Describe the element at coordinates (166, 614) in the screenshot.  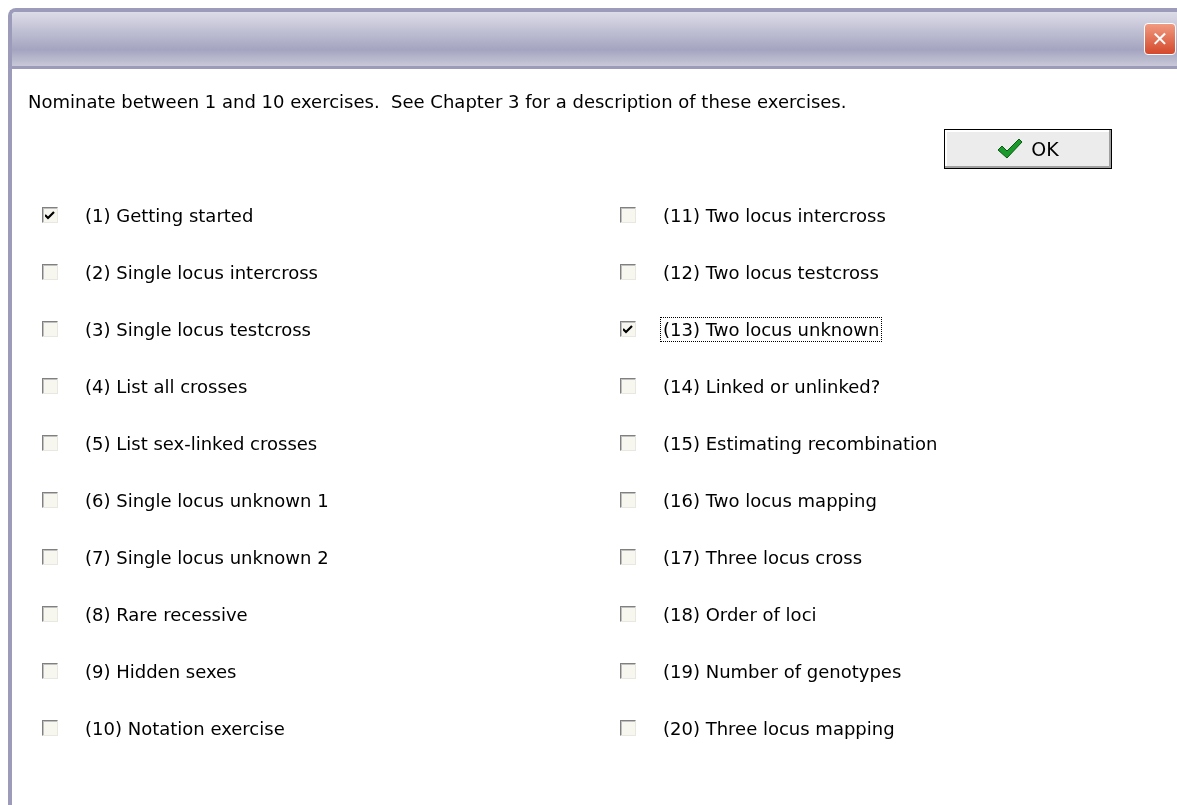
I see `checkbox-label: (8) Rare recessive` at that location.